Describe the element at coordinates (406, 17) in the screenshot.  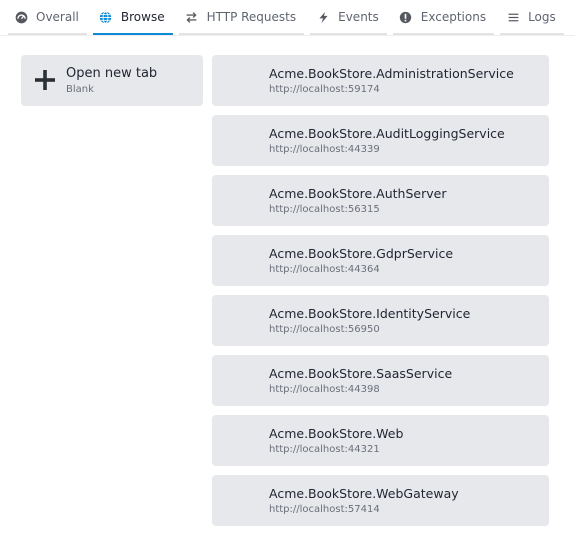
I see `exclamation-circle-icon` at that location.